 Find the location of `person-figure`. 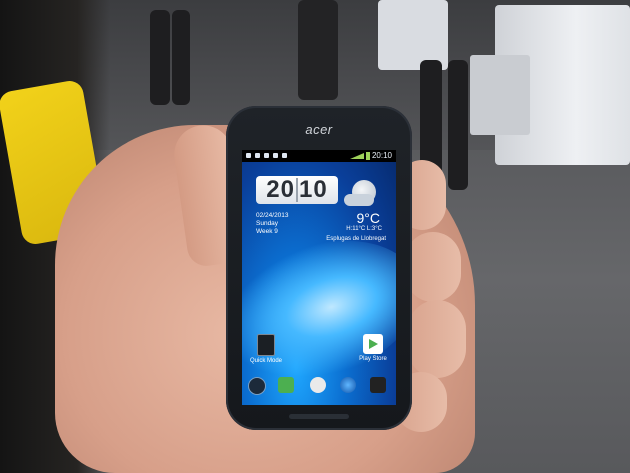

person-figure is located at coordinates (318, 50).